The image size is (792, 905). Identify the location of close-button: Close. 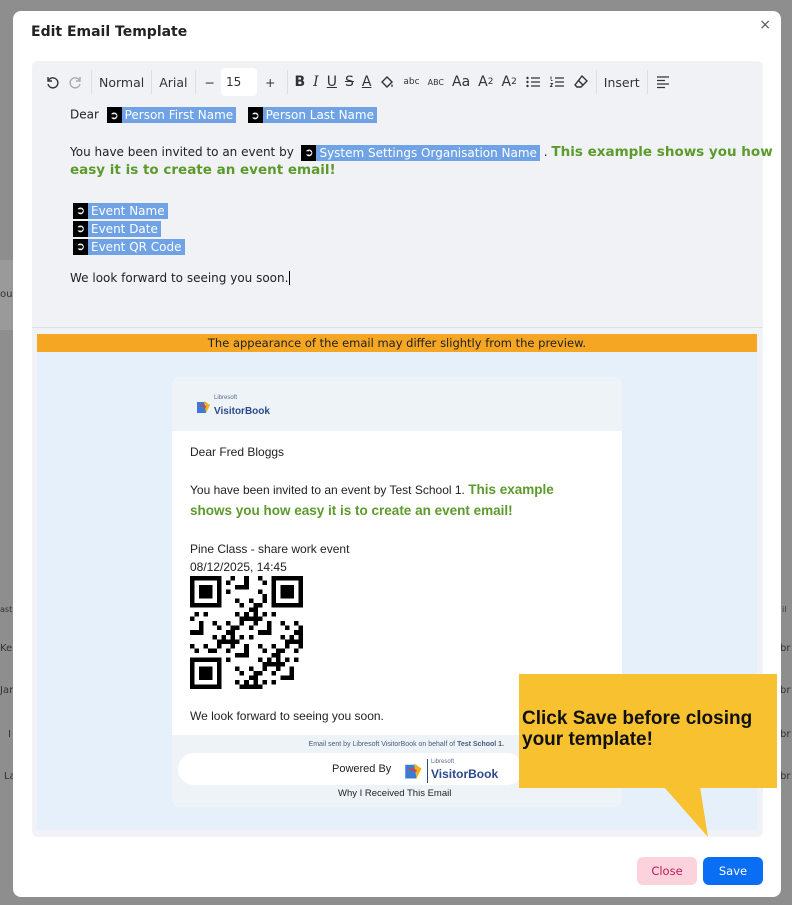
(667, 871).